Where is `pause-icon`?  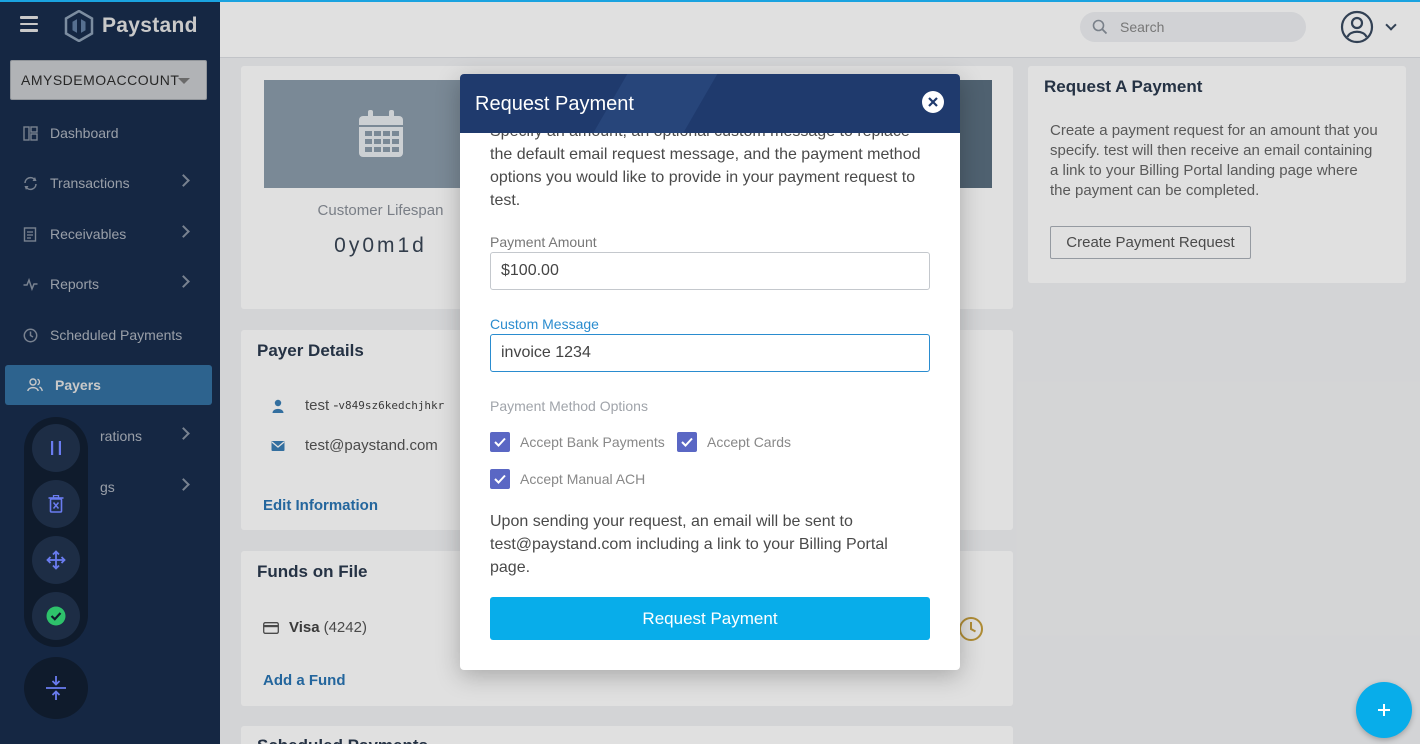 pause-icon is located at coordinates (56, 448).